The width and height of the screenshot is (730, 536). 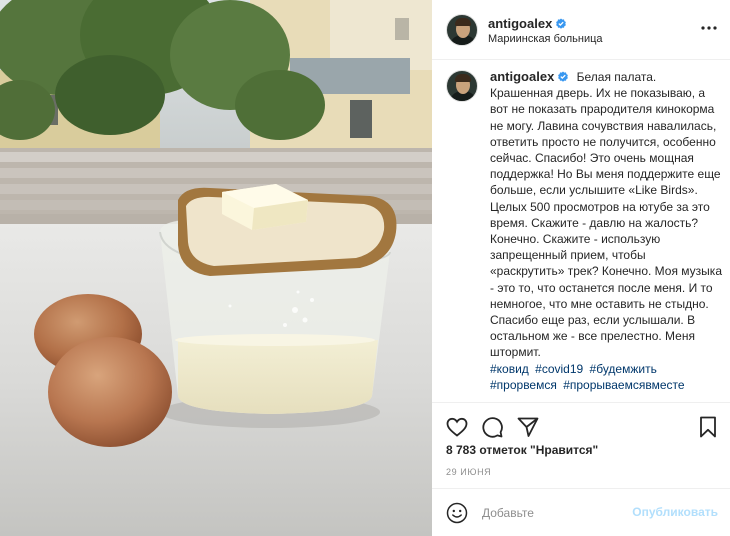 What do you see at coordinates (552, 513) in the screenshot?
I see `comment-input` at bounding box center [552, 513].